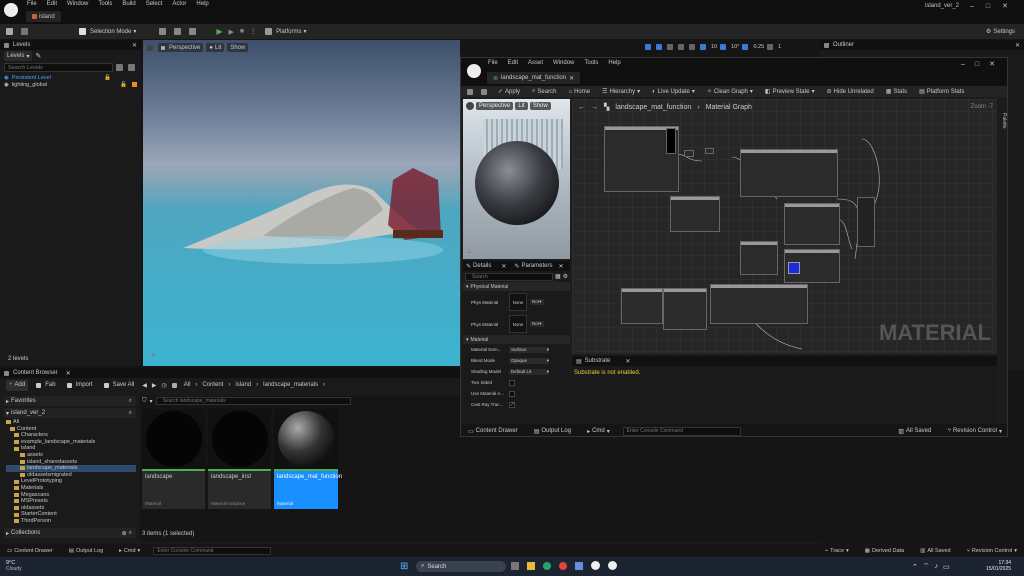 This screenshot has width=1024, height=576. Describe the element at coordinates (71, 501) in the screenshot. I see `tree-item: MSPresets` at that location.